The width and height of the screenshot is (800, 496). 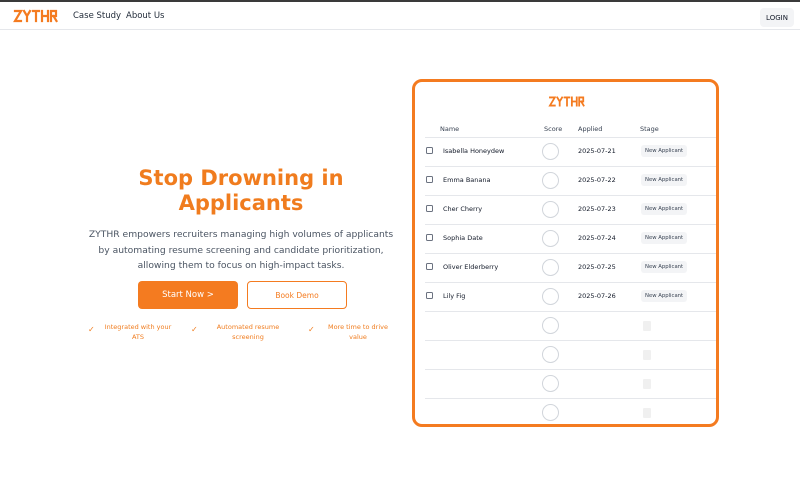 What do you see at coordinates (248, 332) in the screenshot?
I see `feature-text: Automated resume screening` at bounding box center [248, 332].